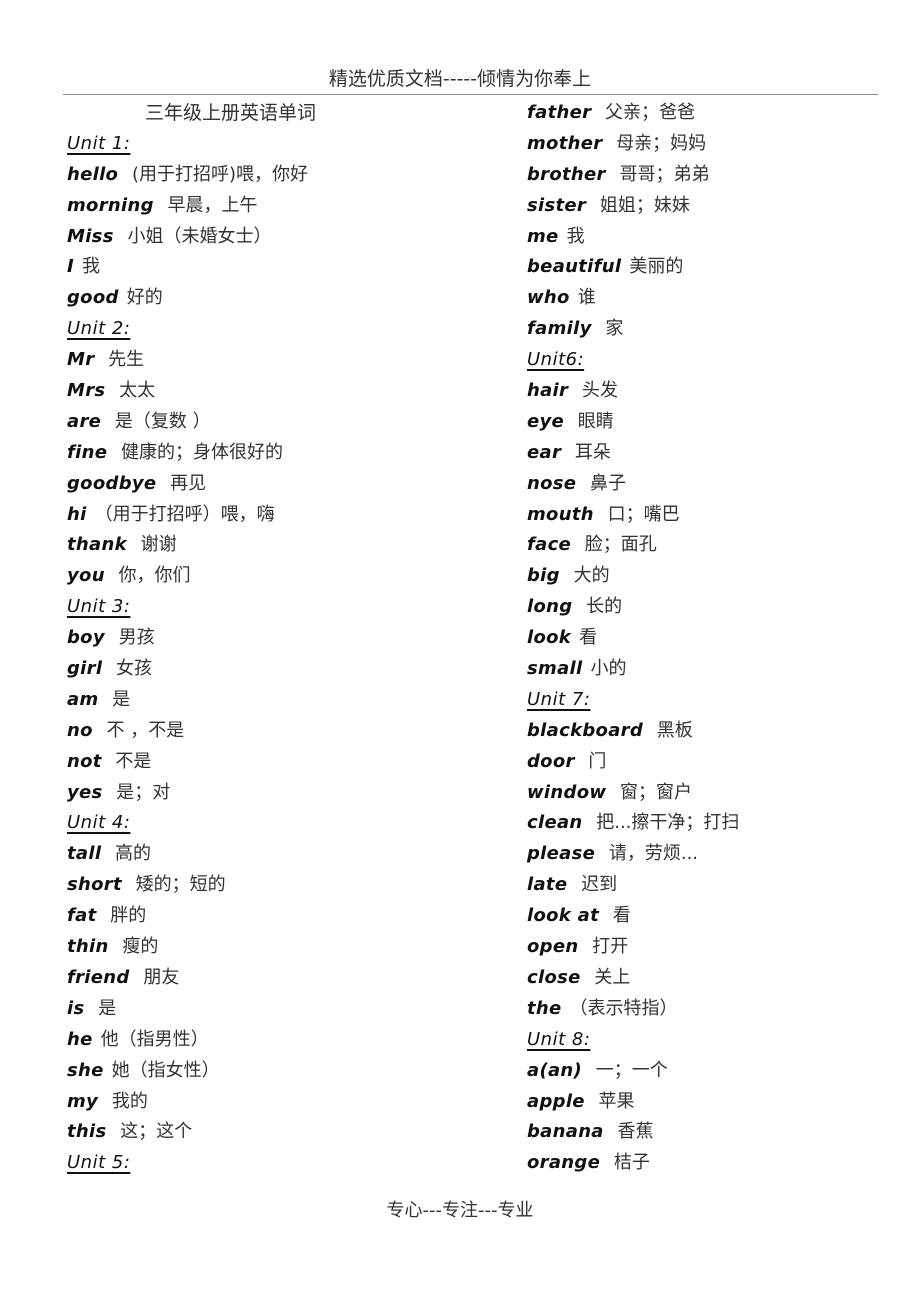 The height and width of the screenshot is (1302, 920). What do you see at coordinates (629, 1163) in the screenshot?
I see `chinese-meaning: 桔子` at bounding box center [629, 1163].